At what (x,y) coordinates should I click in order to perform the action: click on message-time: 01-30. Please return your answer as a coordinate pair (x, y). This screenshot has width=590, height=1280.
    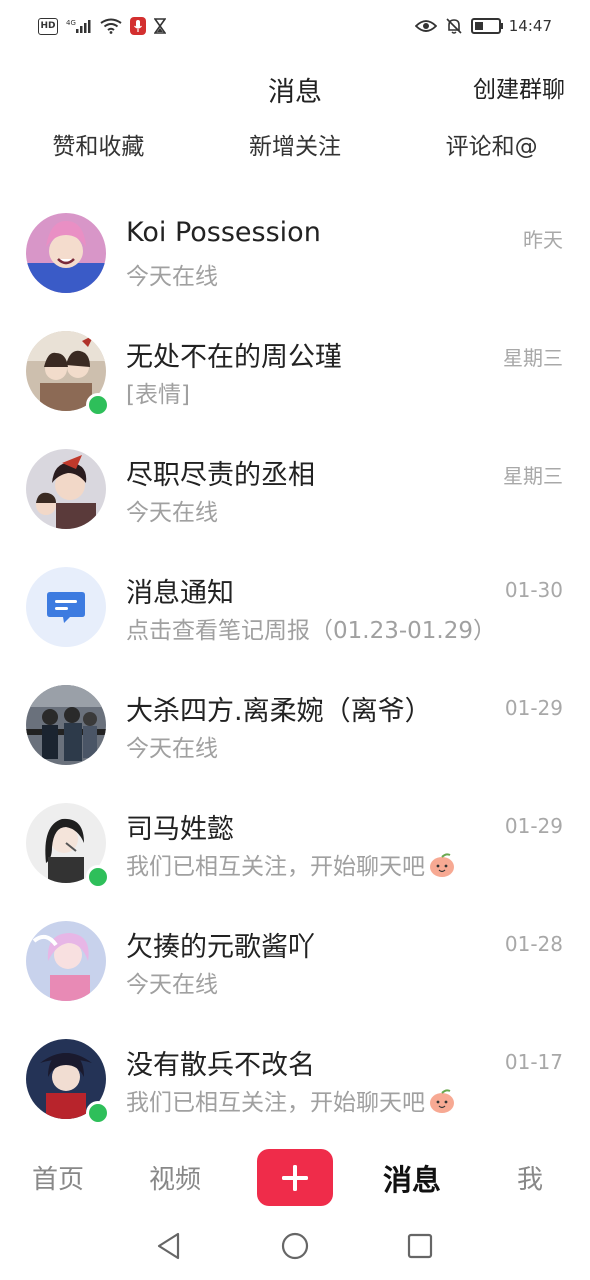
    Looking at the image, I should click on (533, 590).